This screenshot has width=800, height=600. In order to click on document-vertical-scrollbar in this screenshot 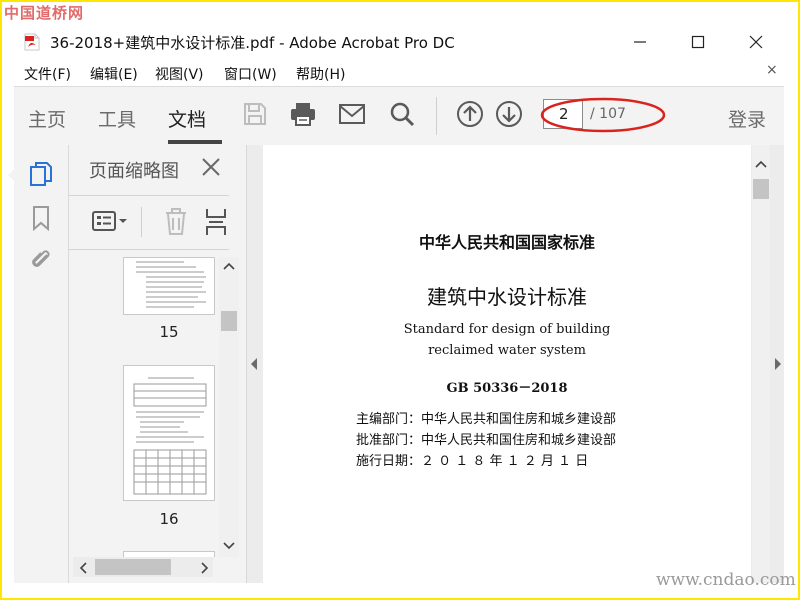, I will do `click(761, 364)`.